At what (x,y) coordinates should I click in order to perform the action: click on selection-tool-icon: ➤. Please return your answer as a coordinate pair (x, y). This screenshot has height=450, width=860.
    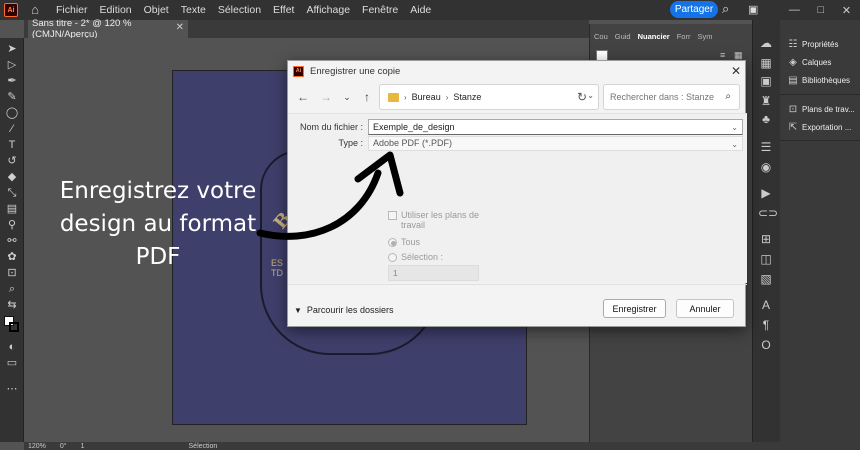
    Looking at the image, I should click on (12, 49).